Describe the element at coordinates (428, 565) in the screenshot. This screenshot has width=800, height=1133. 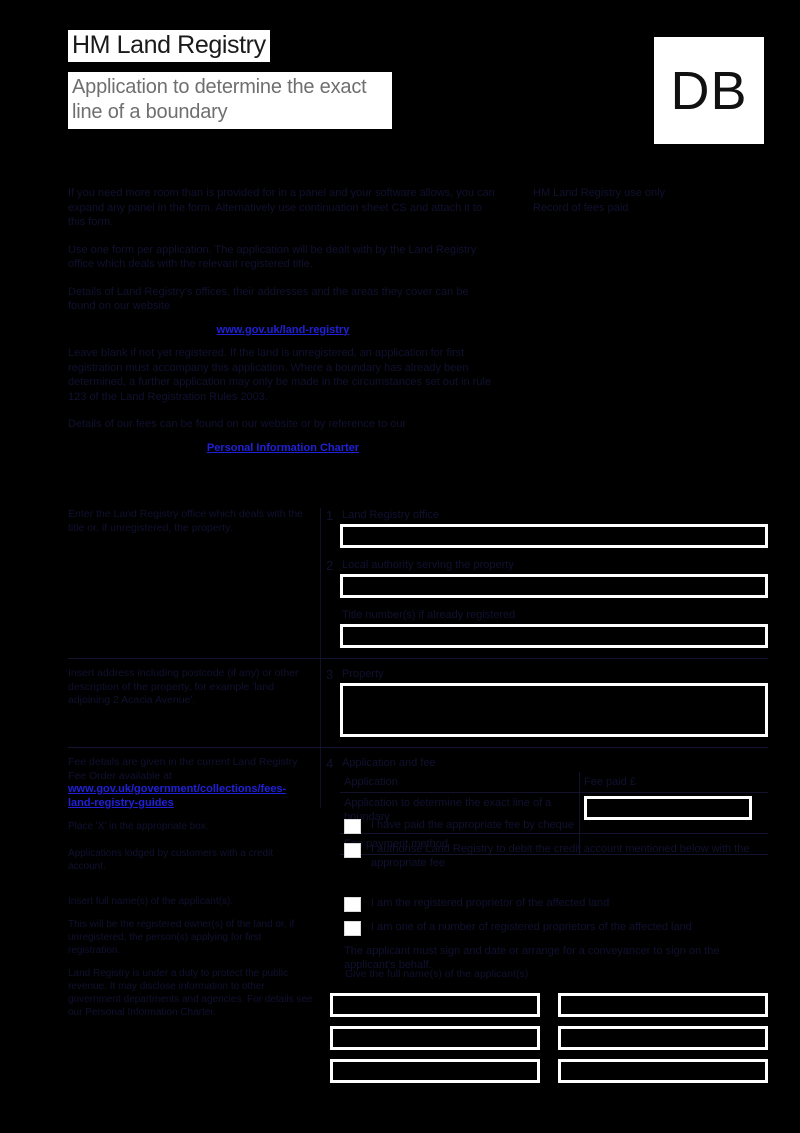
I see `local-authority-label: Local authority serving the property` at that location.